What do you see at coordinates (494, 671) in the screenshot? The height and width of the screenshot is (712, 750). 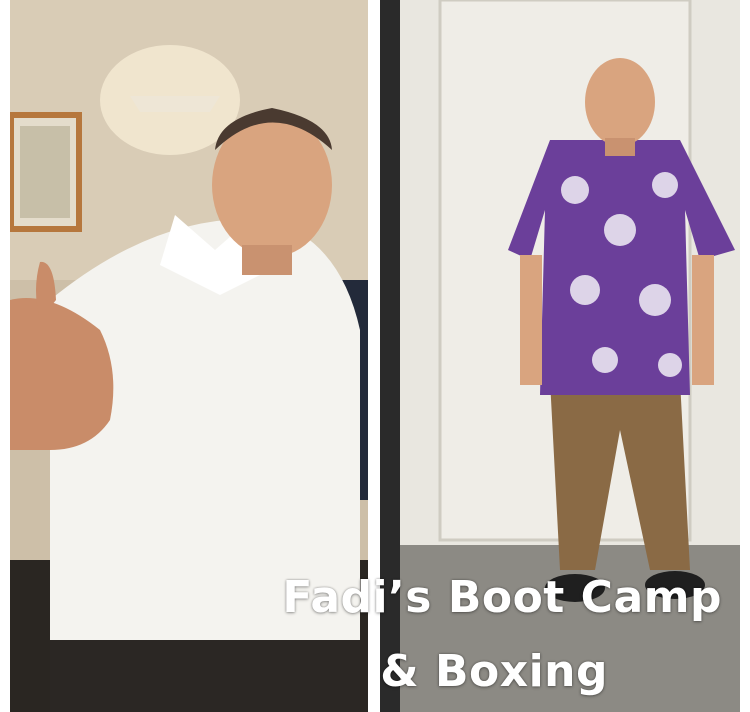 I see `caption-line-2: & Boxing` at bounding box center [494, 671].